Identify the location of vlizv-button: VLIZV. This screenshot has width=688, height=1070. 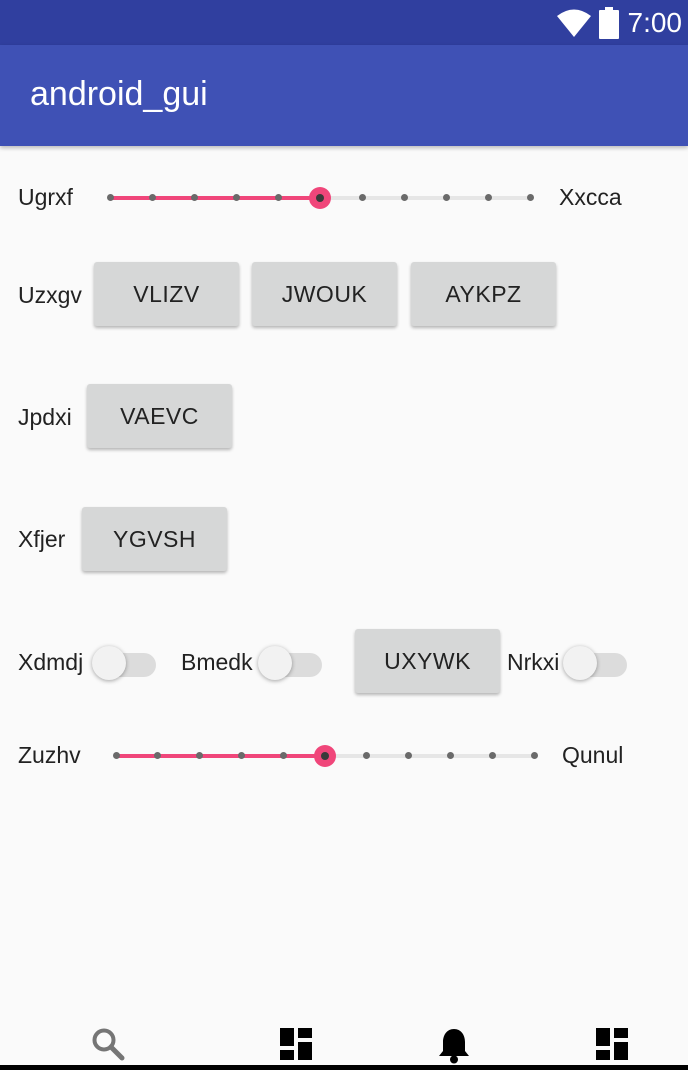
(166, 294).